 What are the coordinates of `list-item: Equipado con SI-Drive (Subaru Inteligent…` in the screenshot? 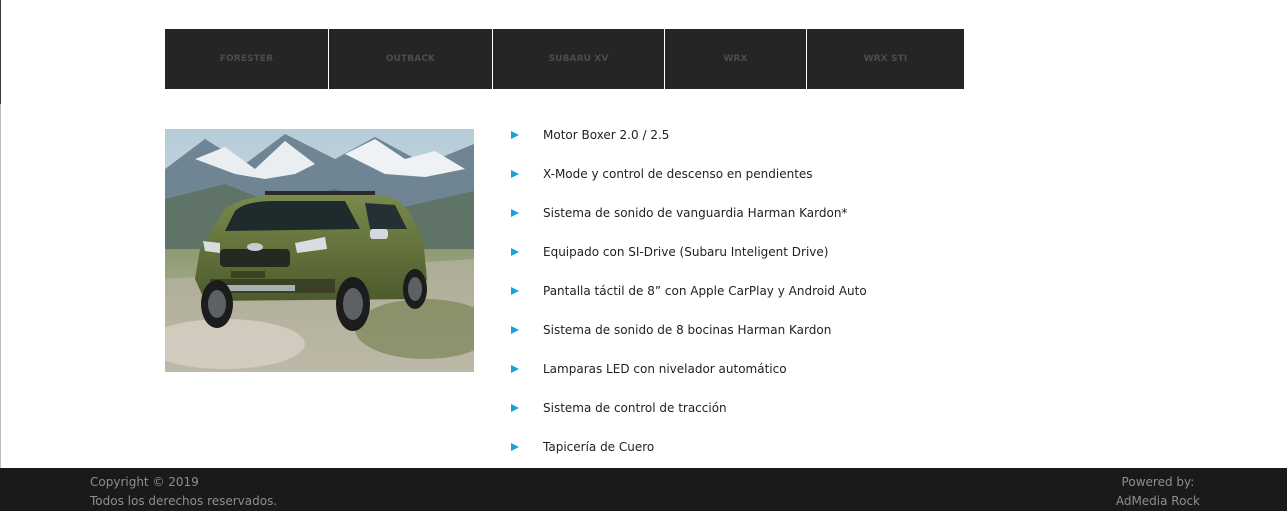 It's located at (688, 262).